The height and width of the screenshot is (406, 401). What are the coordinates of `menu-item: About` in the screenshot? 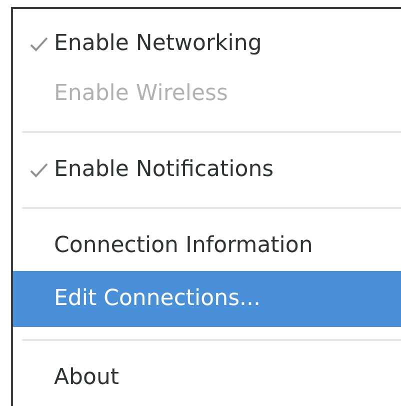 It's located at (207, 378).